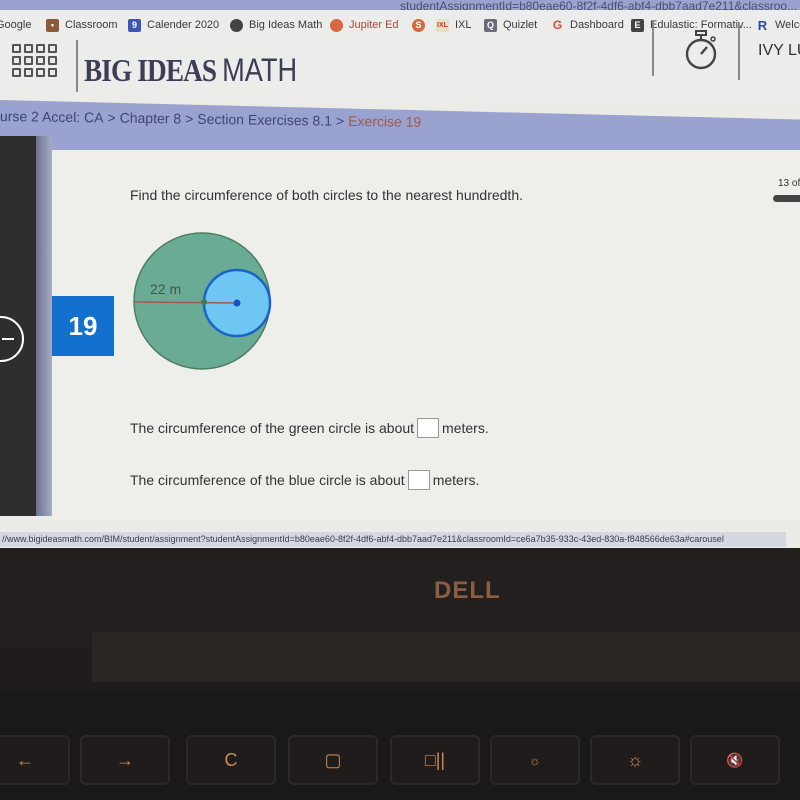 This screenshot has height=800, width=800. I want to click on breadcrumb-course: urse 2 Accel: CA, so click(52, 116).